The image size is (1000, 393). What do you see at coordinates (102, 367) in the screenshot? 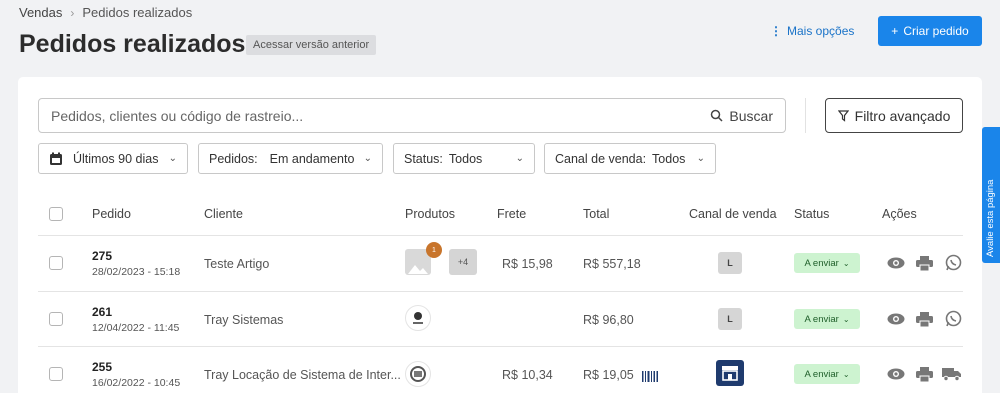
I see `order-number: 255` at bounding box center [102, 367].